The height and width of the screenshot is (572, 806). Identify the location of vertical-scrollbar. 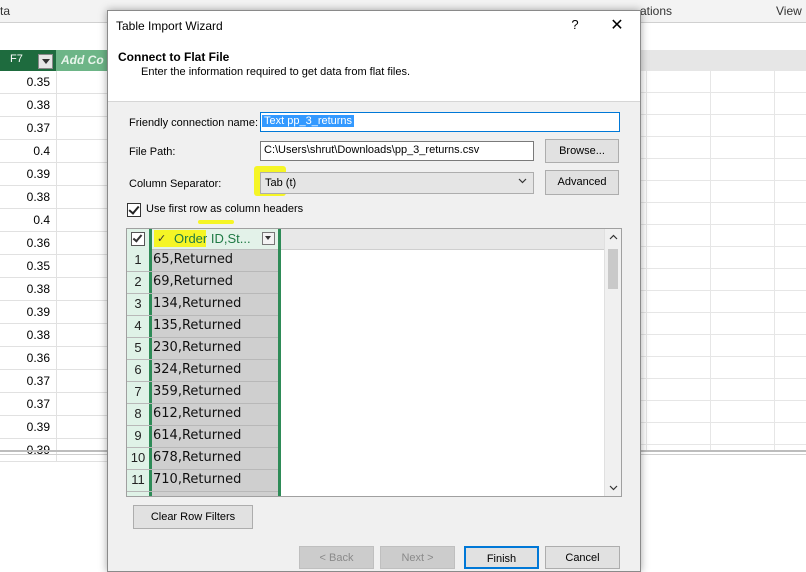
(612, 362).